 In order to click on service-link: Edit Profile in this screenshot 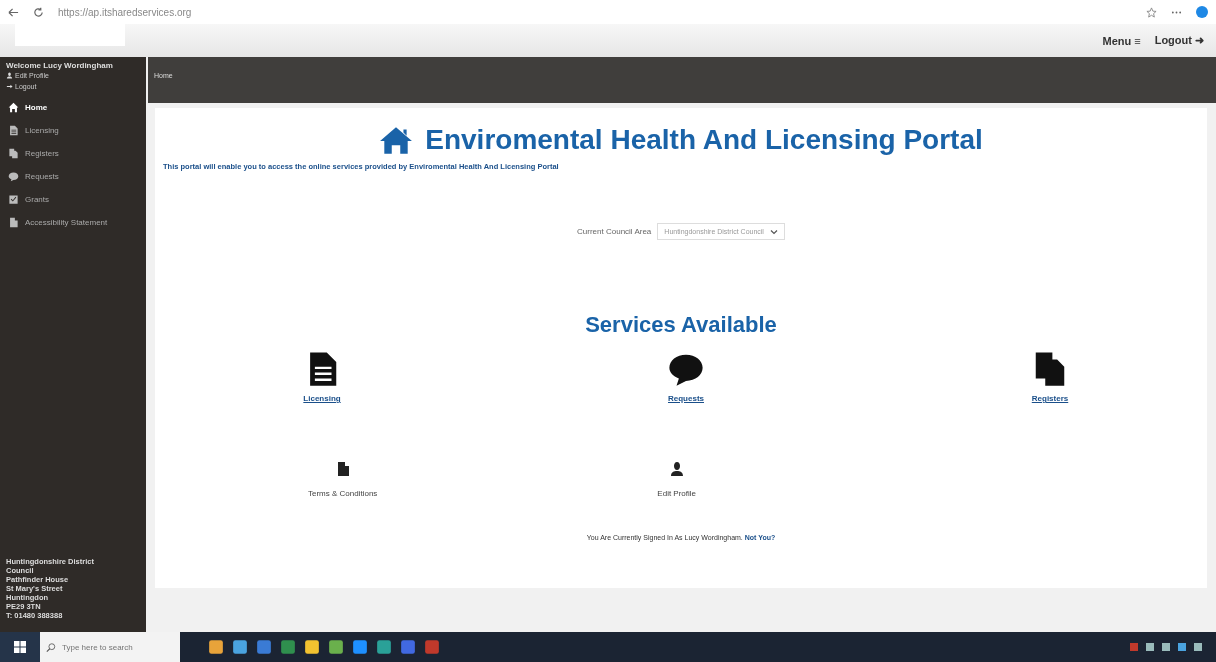, I will do `click(677, 479)`.